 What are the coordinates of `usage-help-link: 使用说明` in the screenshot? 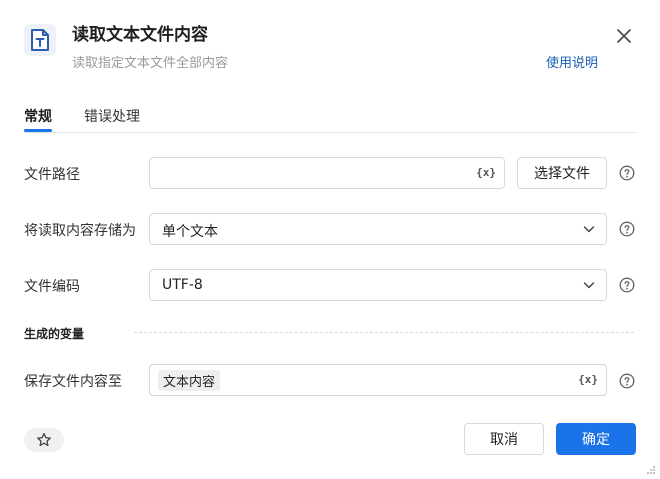 It's located at (572, 61).